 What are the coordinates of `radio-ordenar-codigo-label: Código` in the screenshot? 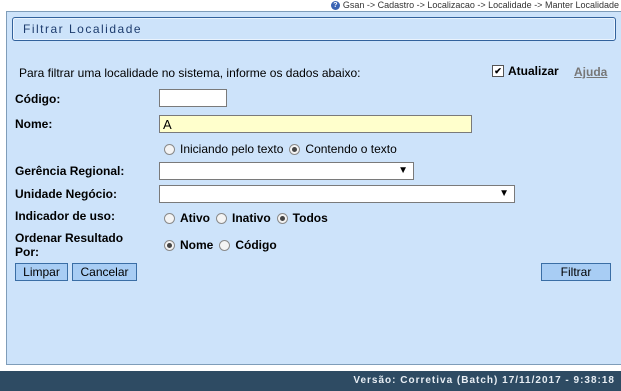 It's located at (256, 245).